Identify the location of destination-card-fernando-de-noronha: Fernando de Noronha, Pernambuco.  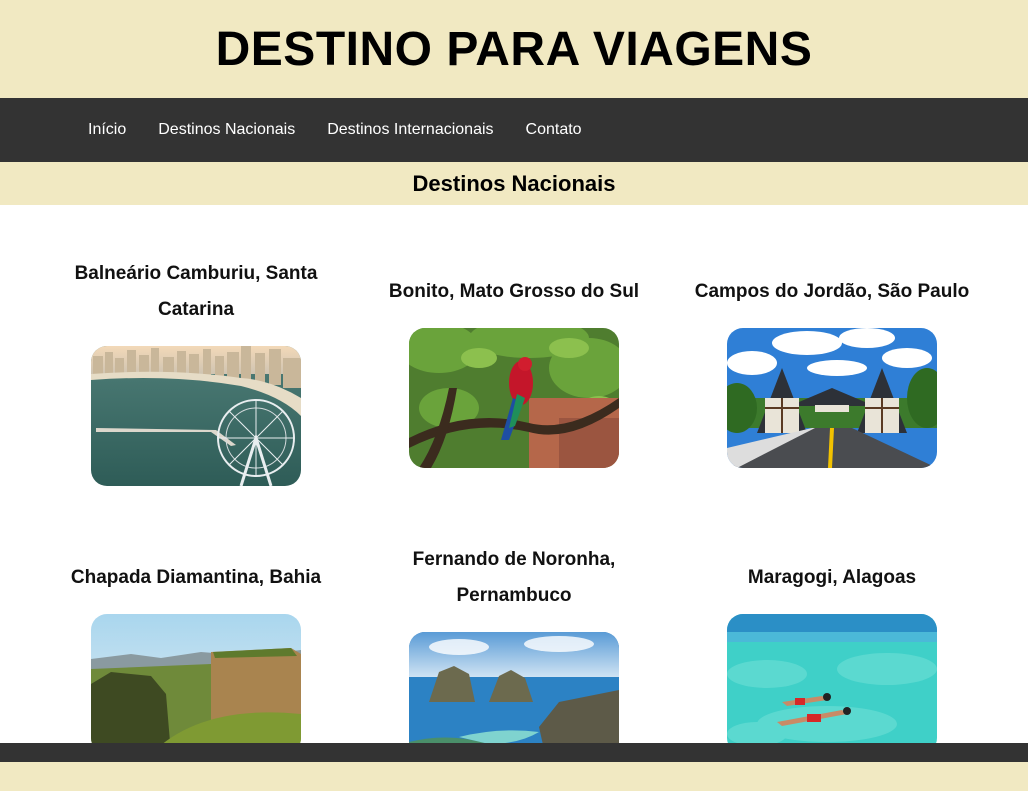
(514, 657).